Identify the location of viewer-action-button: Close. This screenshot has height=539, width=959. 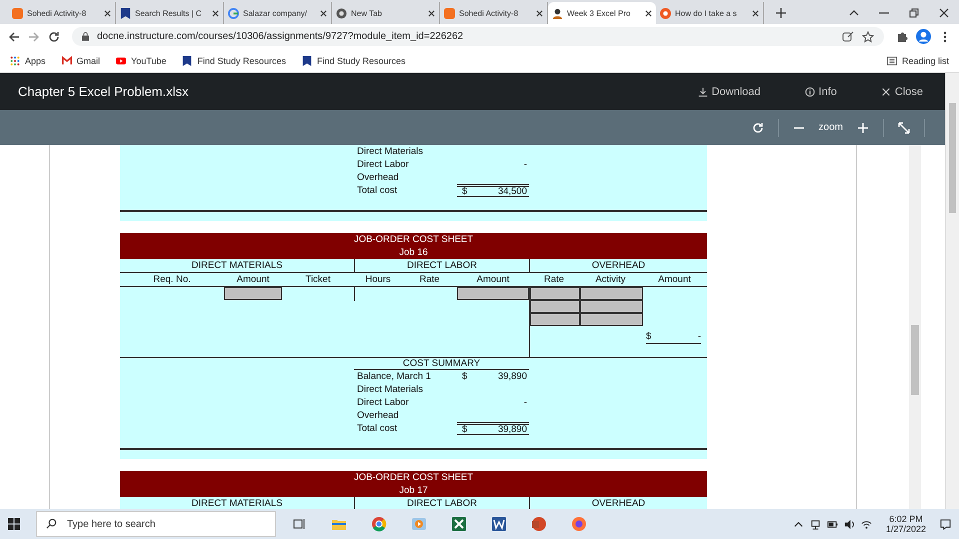
(901, 92).